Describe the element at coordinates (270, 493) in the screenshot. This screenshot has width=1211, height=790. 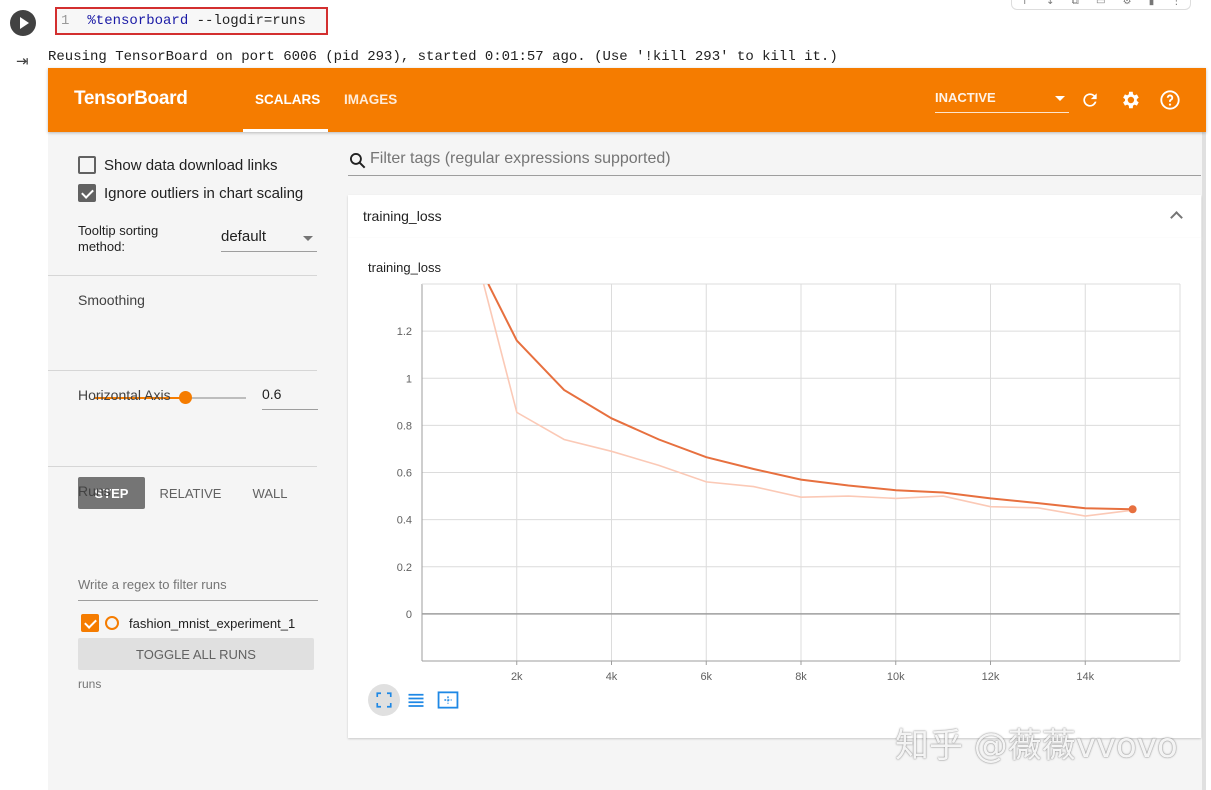
I see `axis-wall-button: WALL` at that location.